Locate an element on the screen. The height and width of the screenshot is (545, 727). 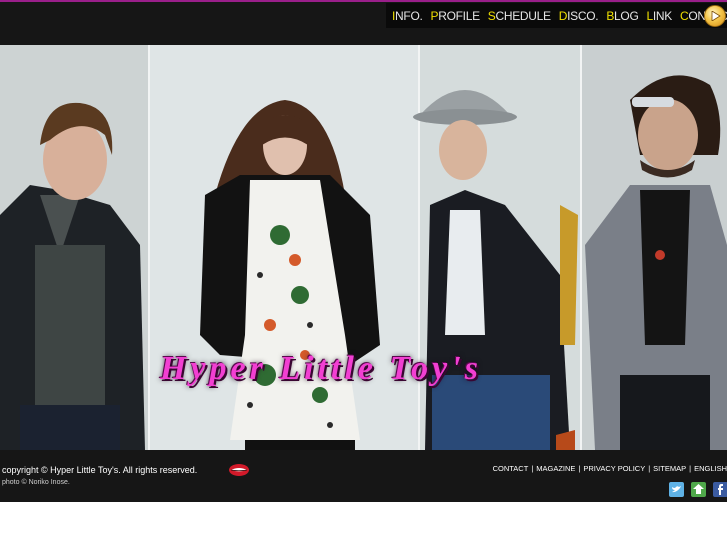
nav-info: INFO. is located at coordinates (407, 16).